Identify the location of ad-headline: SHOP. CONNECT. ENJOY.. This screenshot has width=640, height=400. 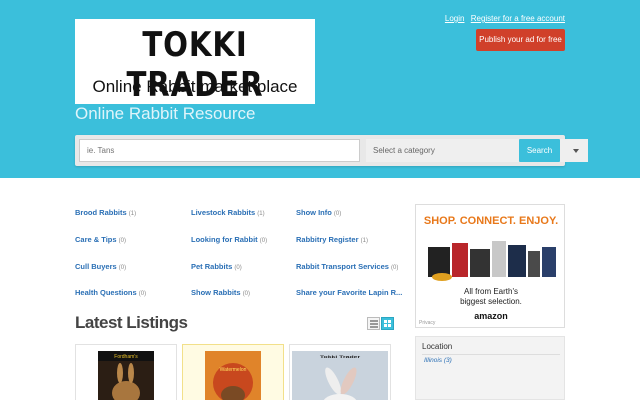
(491, 221).